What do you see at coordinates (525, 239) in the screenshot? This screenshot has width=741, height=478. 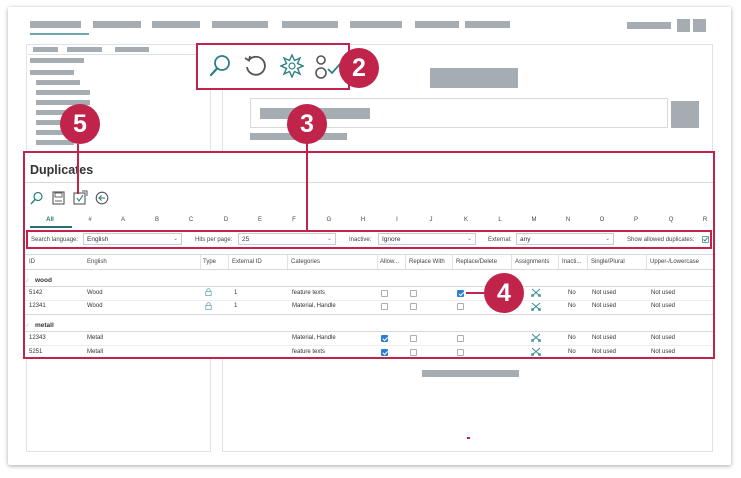 I see `external-value: any` at bounding box center [525, 239].